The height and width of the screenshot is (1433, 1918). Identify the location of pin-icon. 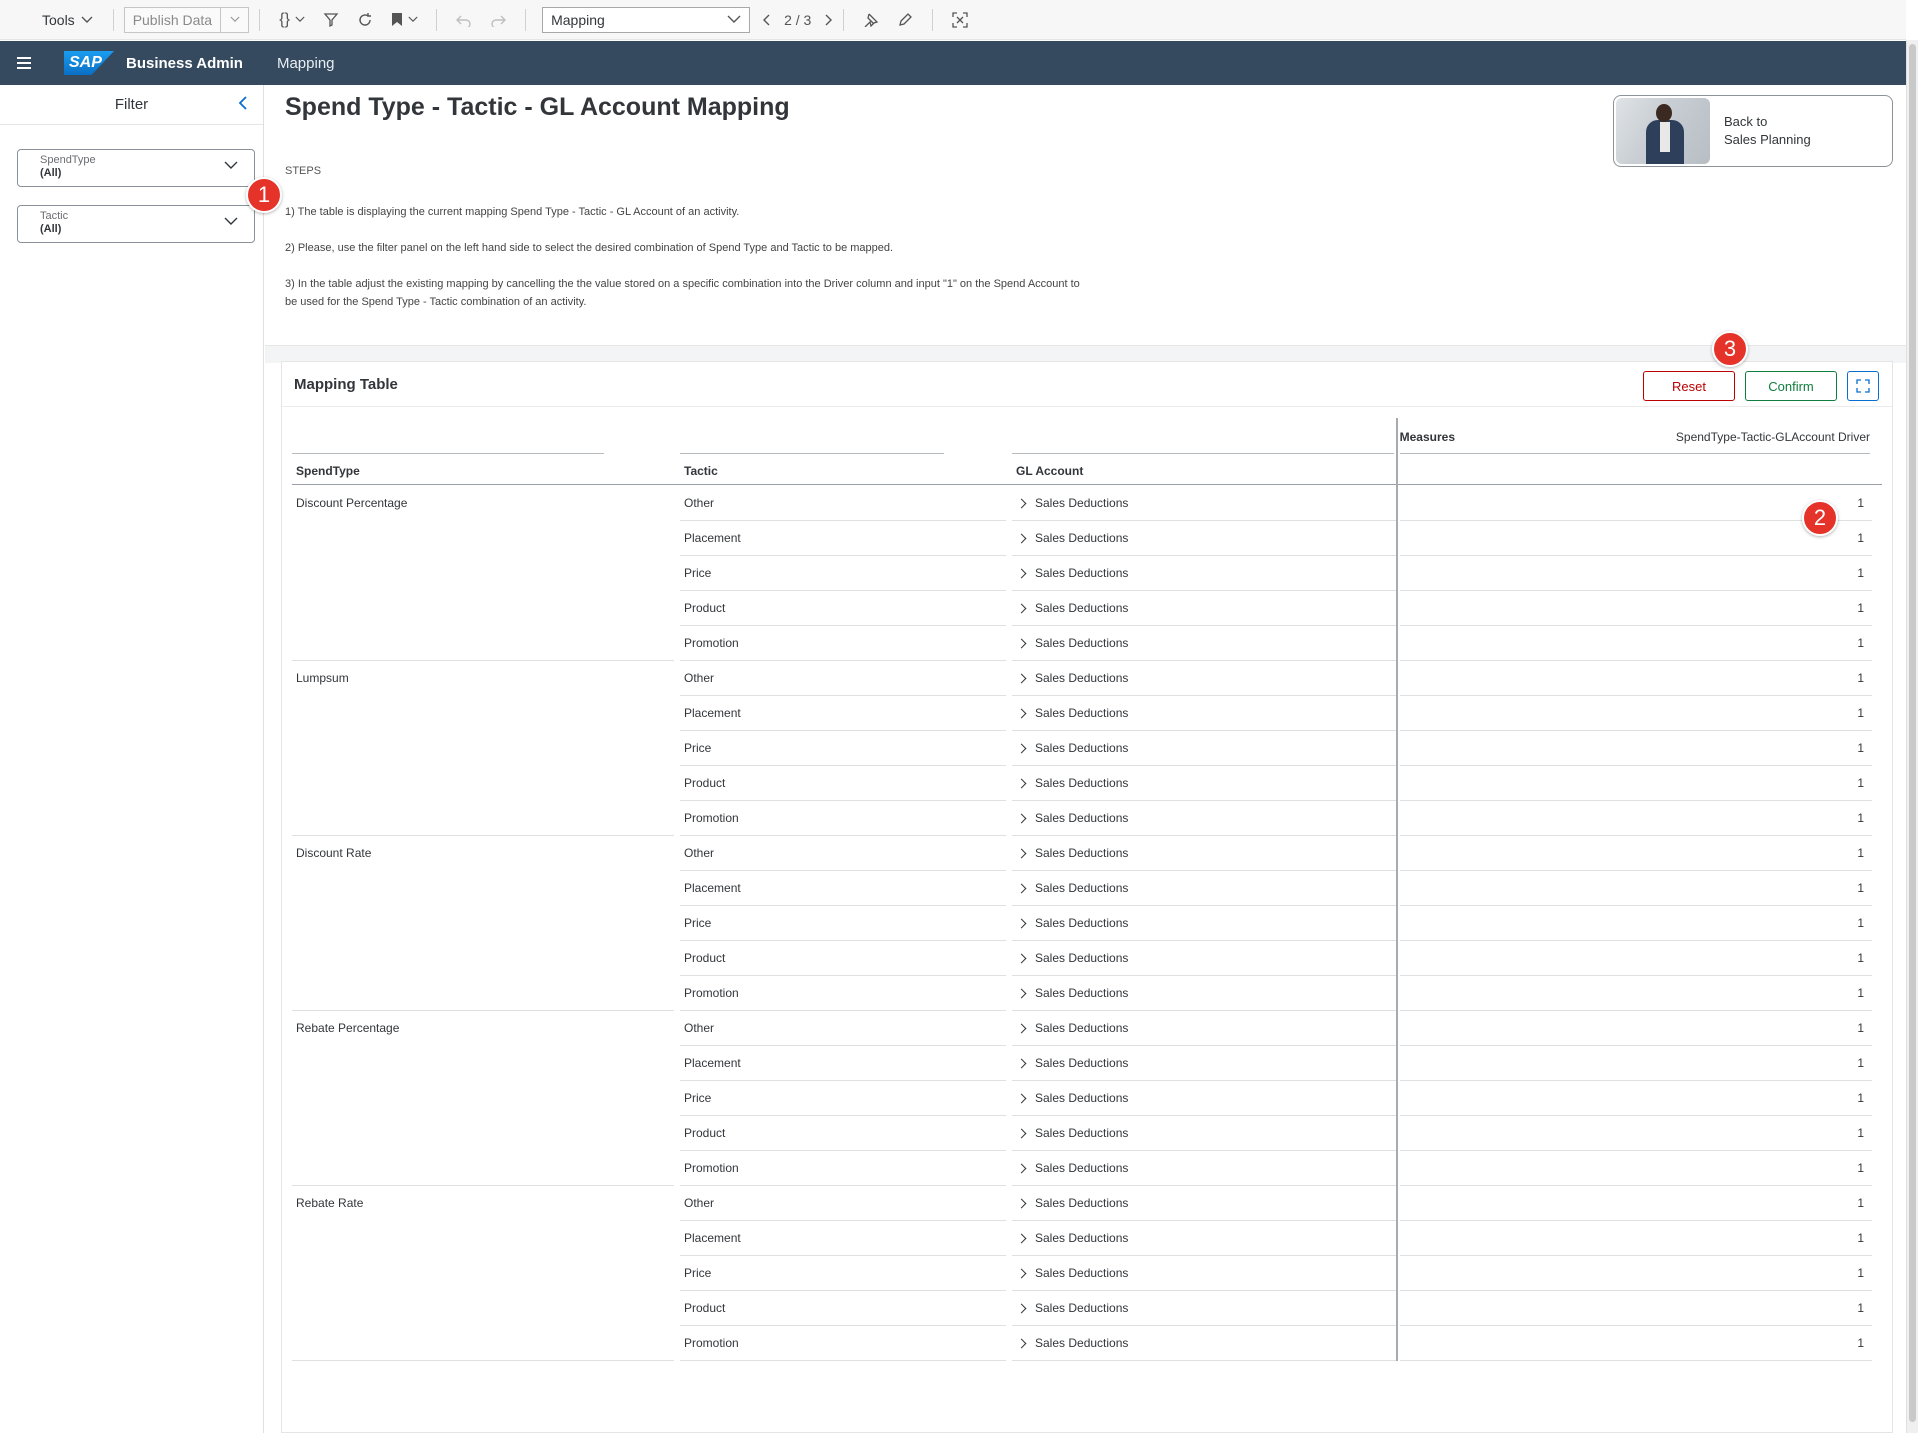
(871, 20).